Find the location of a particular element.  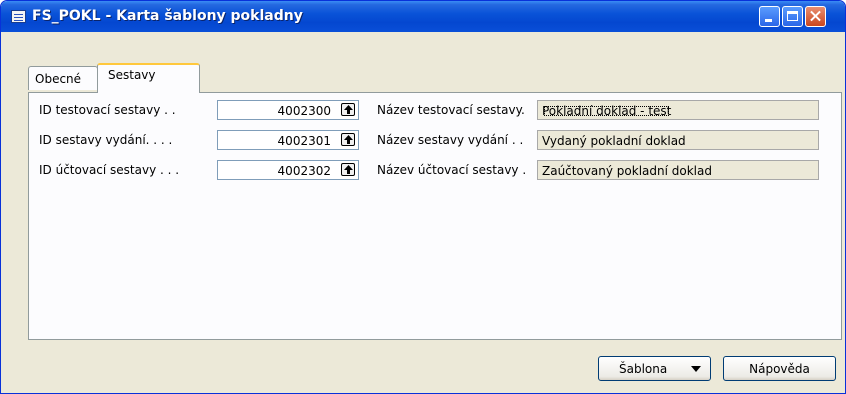

tab-reports: Sestavy is located at coordinates (148, 78).